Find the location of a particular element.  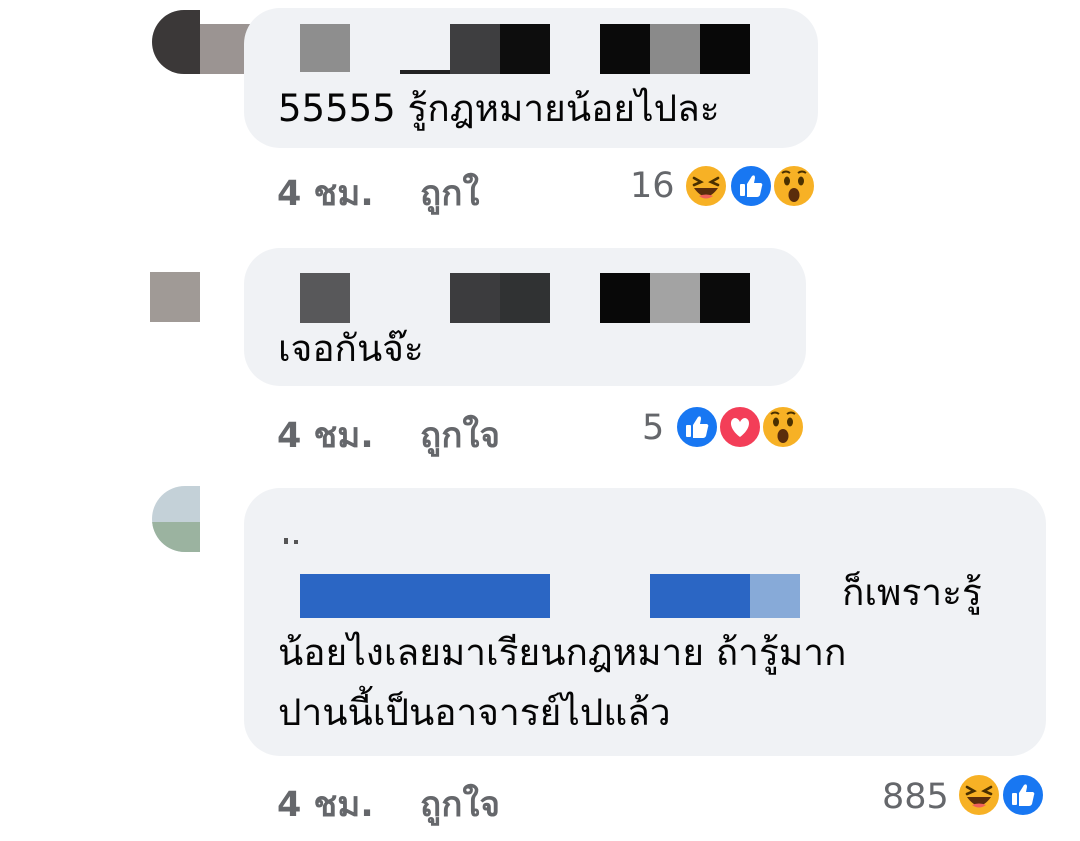

reaction-count: 5 is located at coordinates (653, 428).